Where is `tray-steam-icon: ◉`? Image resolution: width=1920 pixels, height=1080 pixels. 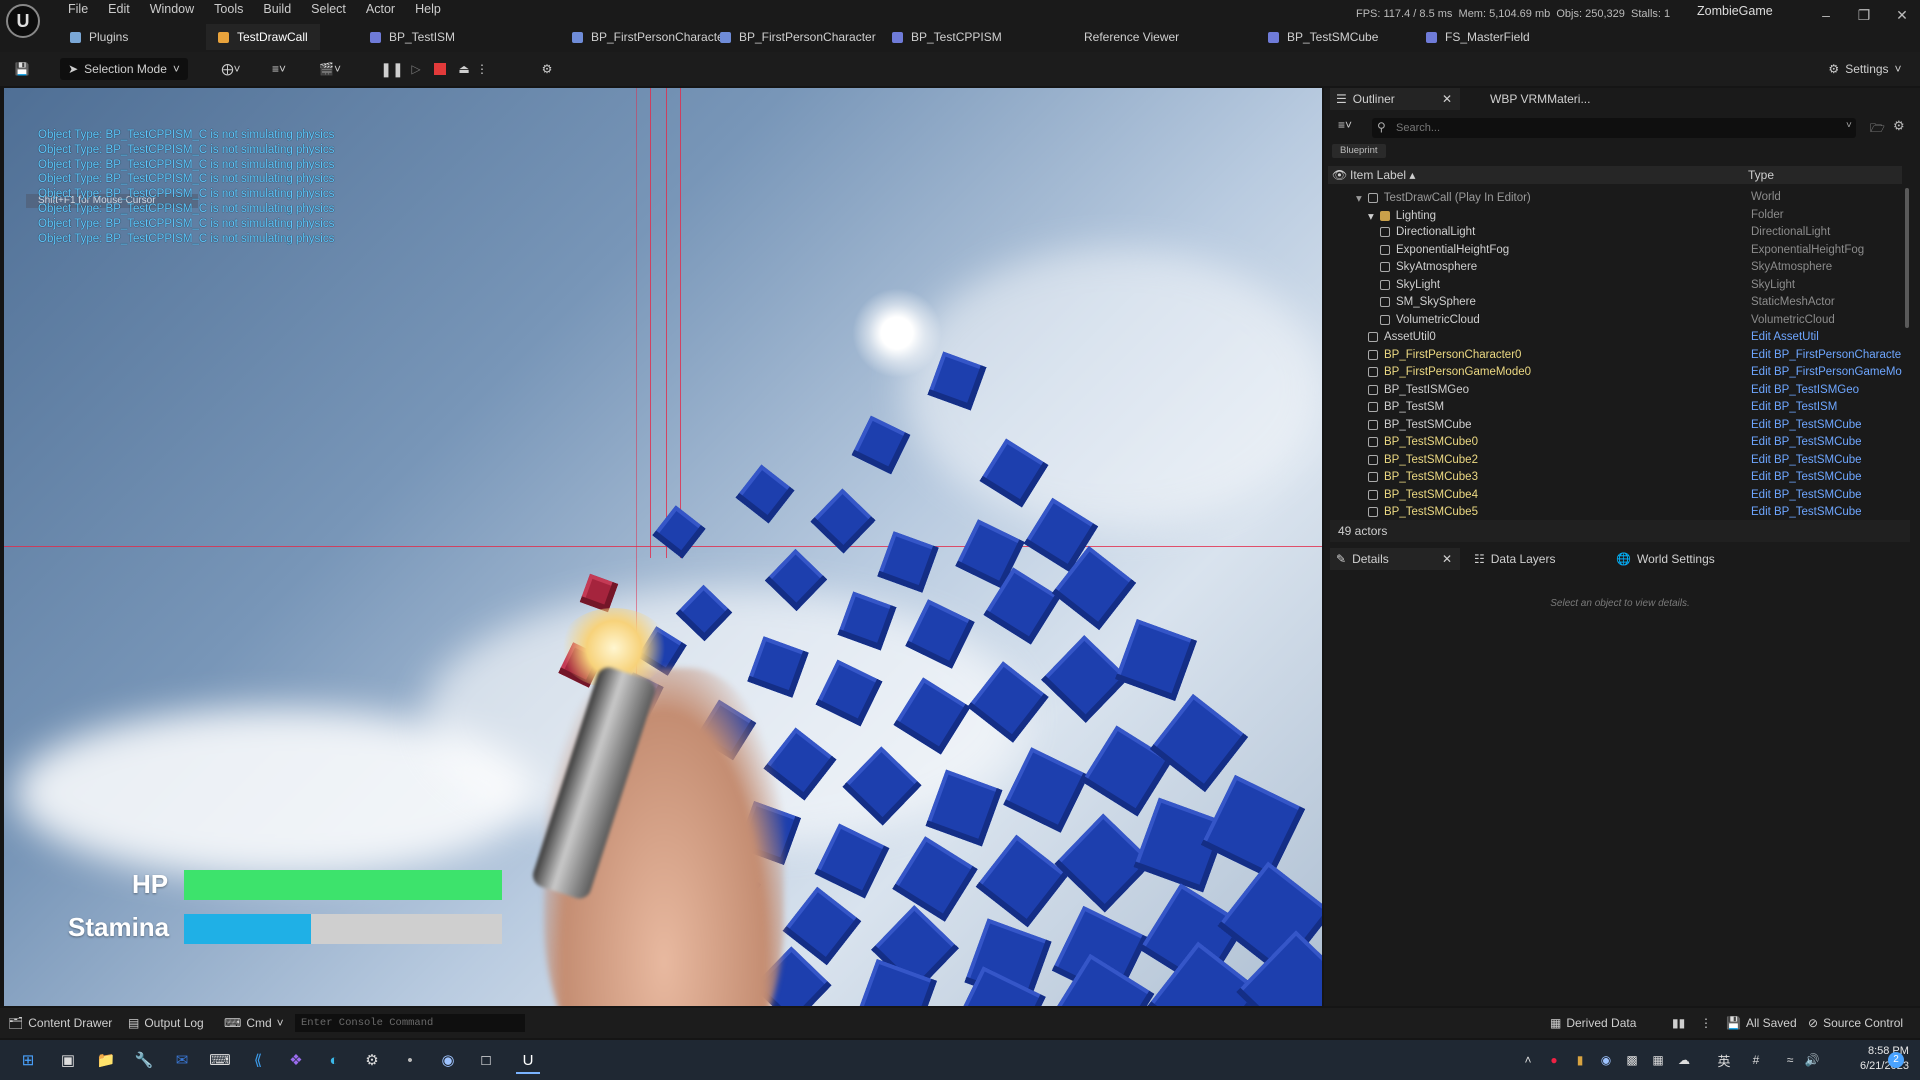 tray-steam-icon: ◉ is located at coordinates (1606, 1060).